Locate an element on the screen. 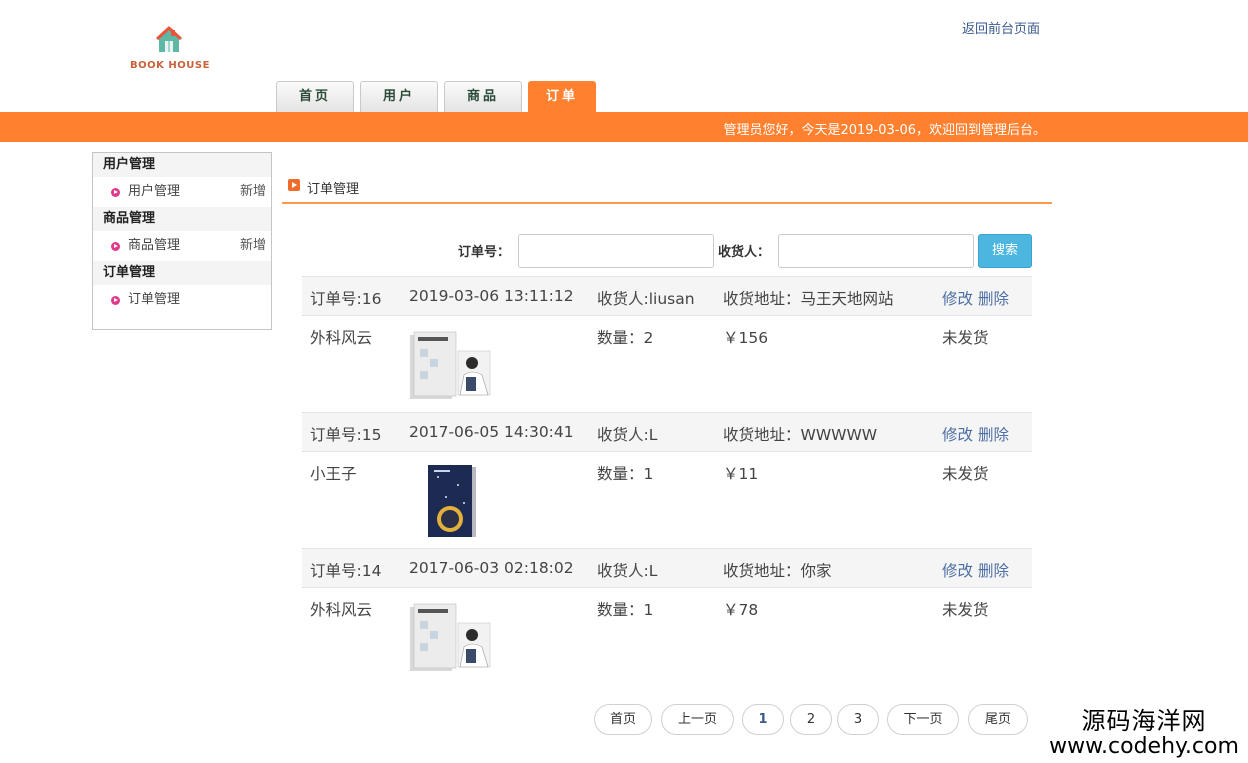 The image size is (1248, 763). house-logo-icon is located at coordinates (169, 39).